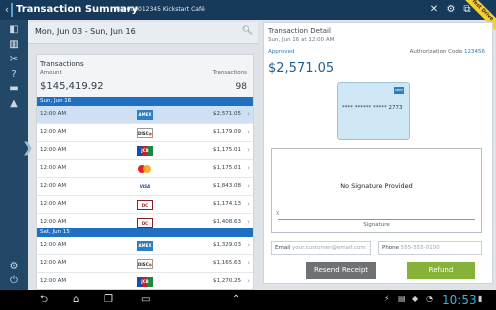  Describe the element at coordinates (227, 281) in the screenshot. I see `row-amount: $1,270.25` at that location.